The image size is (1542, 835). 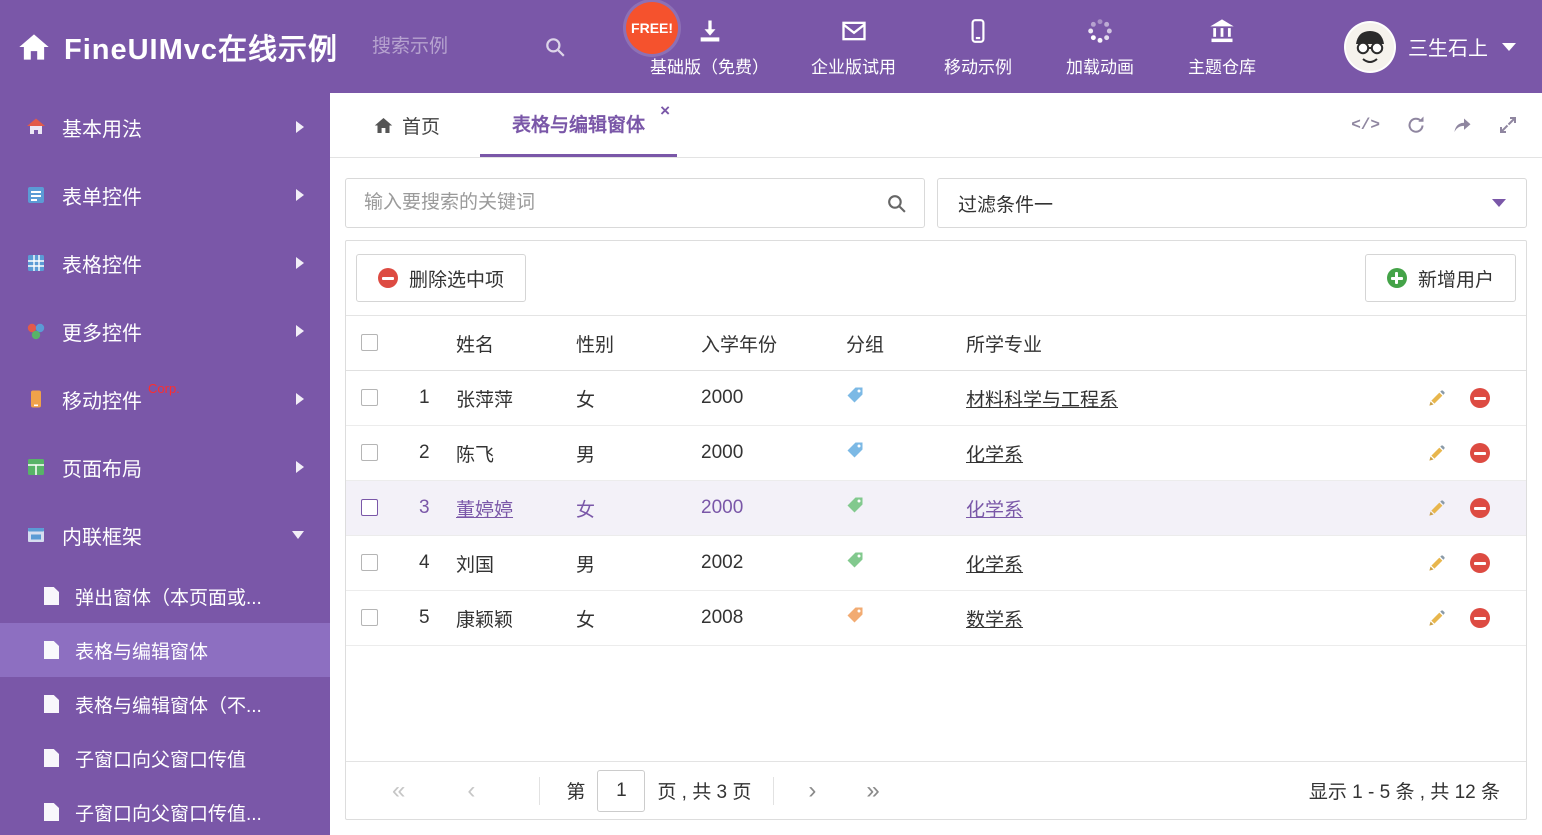 I want to click on sidebar-item-page-layout: 页面布局, so click(x=165, y=467).